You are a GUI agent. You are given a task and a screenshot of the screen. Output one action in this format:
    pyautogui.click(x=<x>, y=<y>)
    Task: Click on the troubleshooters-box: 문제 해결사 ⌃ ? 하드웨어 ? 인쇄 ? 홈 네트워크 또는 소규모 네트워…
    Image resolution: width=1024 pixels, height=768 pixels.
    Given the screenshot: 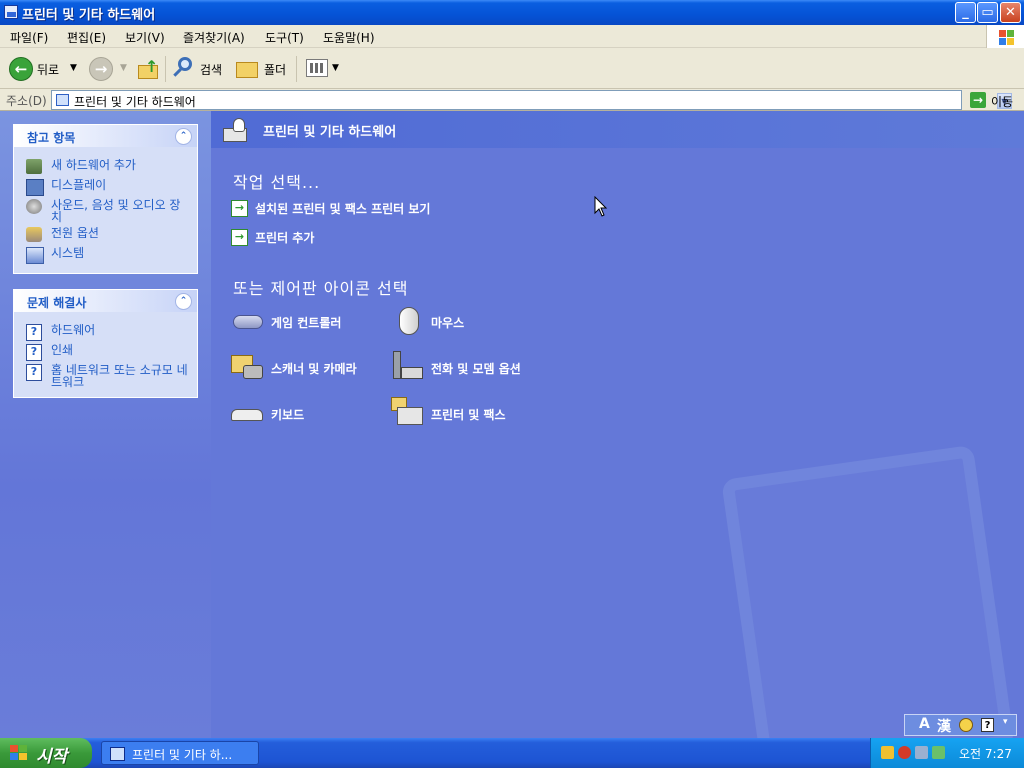 What is the action you would take?
    pyautogui.click(x=105, y=343)
    